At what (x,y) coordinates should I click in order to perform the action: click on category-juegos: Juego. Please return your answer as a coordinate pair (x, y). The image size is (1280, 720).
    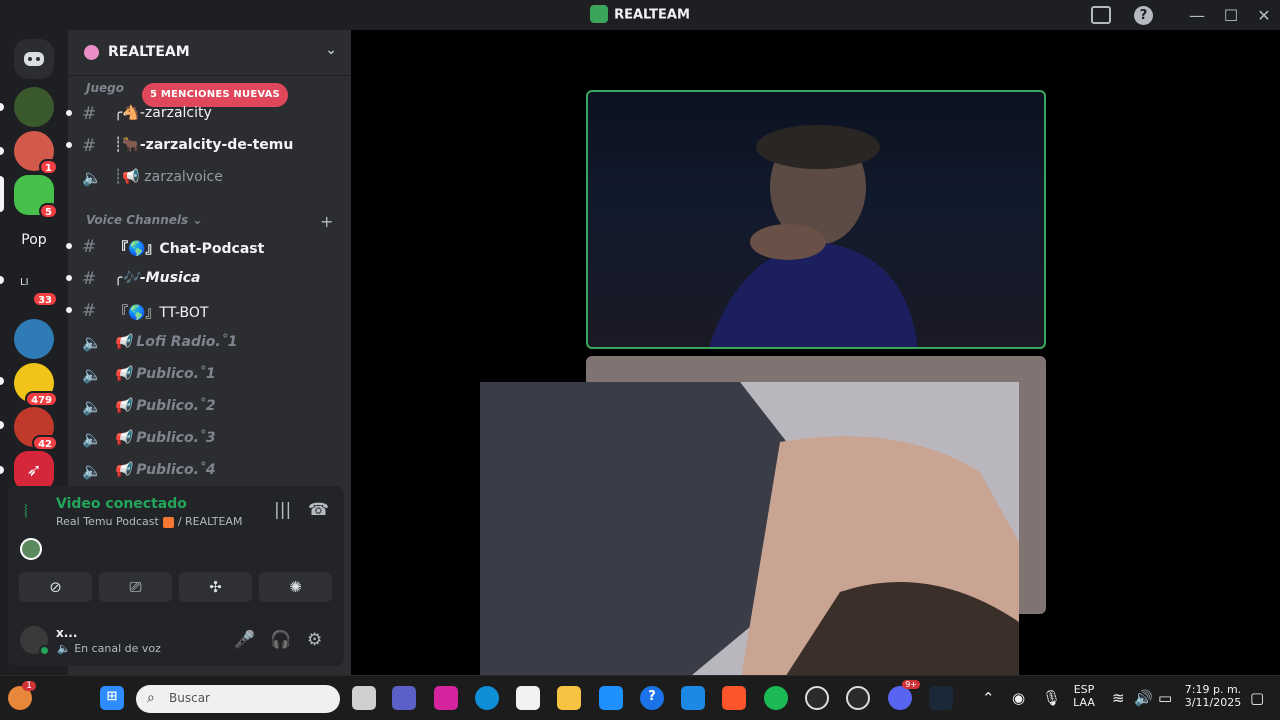
    Looking at the image, I should click on (105, 88).